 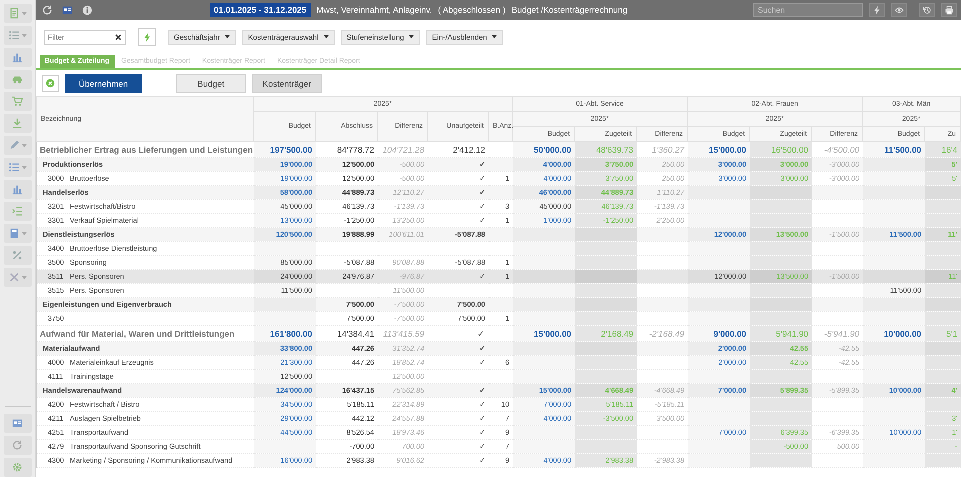 I want to click on view-button: Budget, so click(x=211, y=83).